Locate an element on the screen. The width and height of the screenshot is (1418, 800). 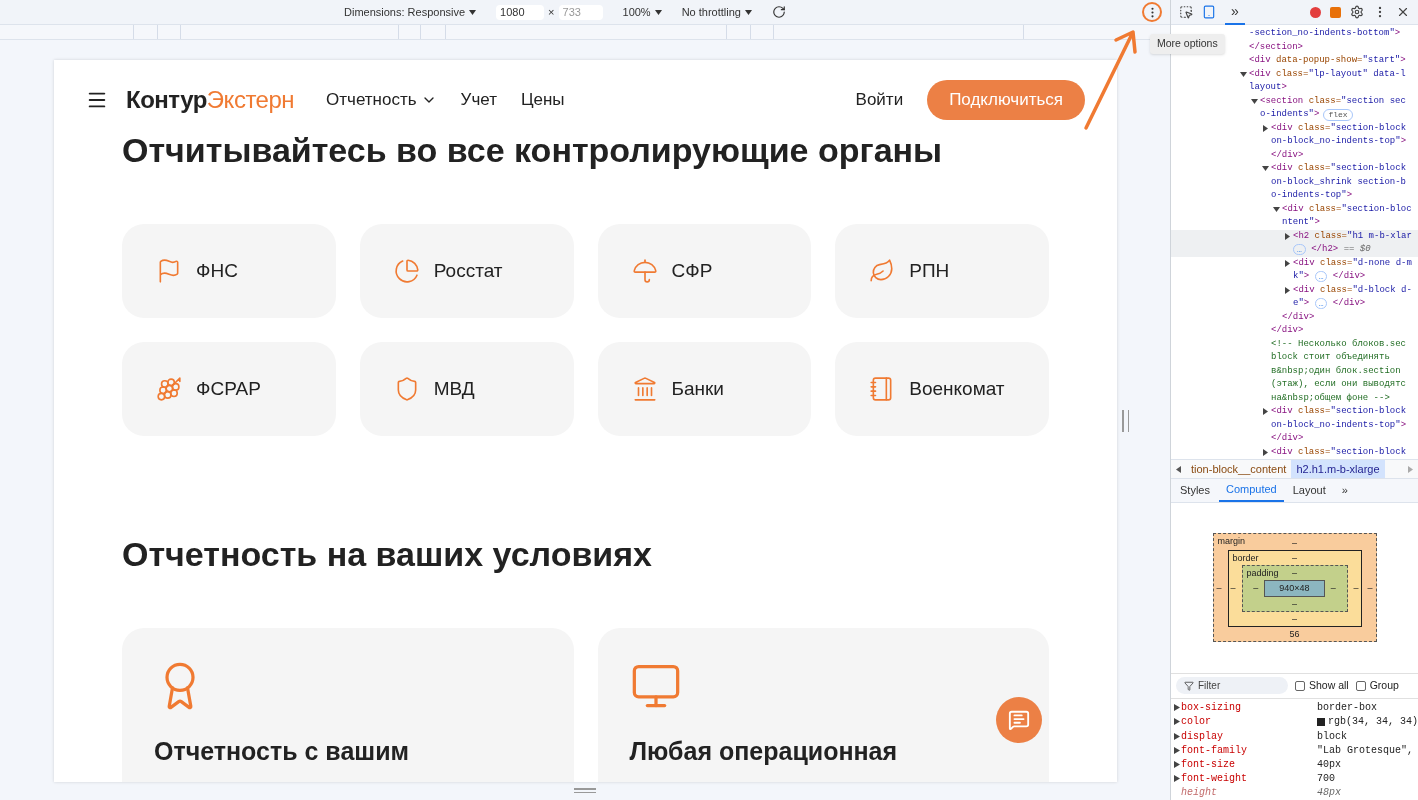
nav-link: Цены is located at coordinates (542, 100).